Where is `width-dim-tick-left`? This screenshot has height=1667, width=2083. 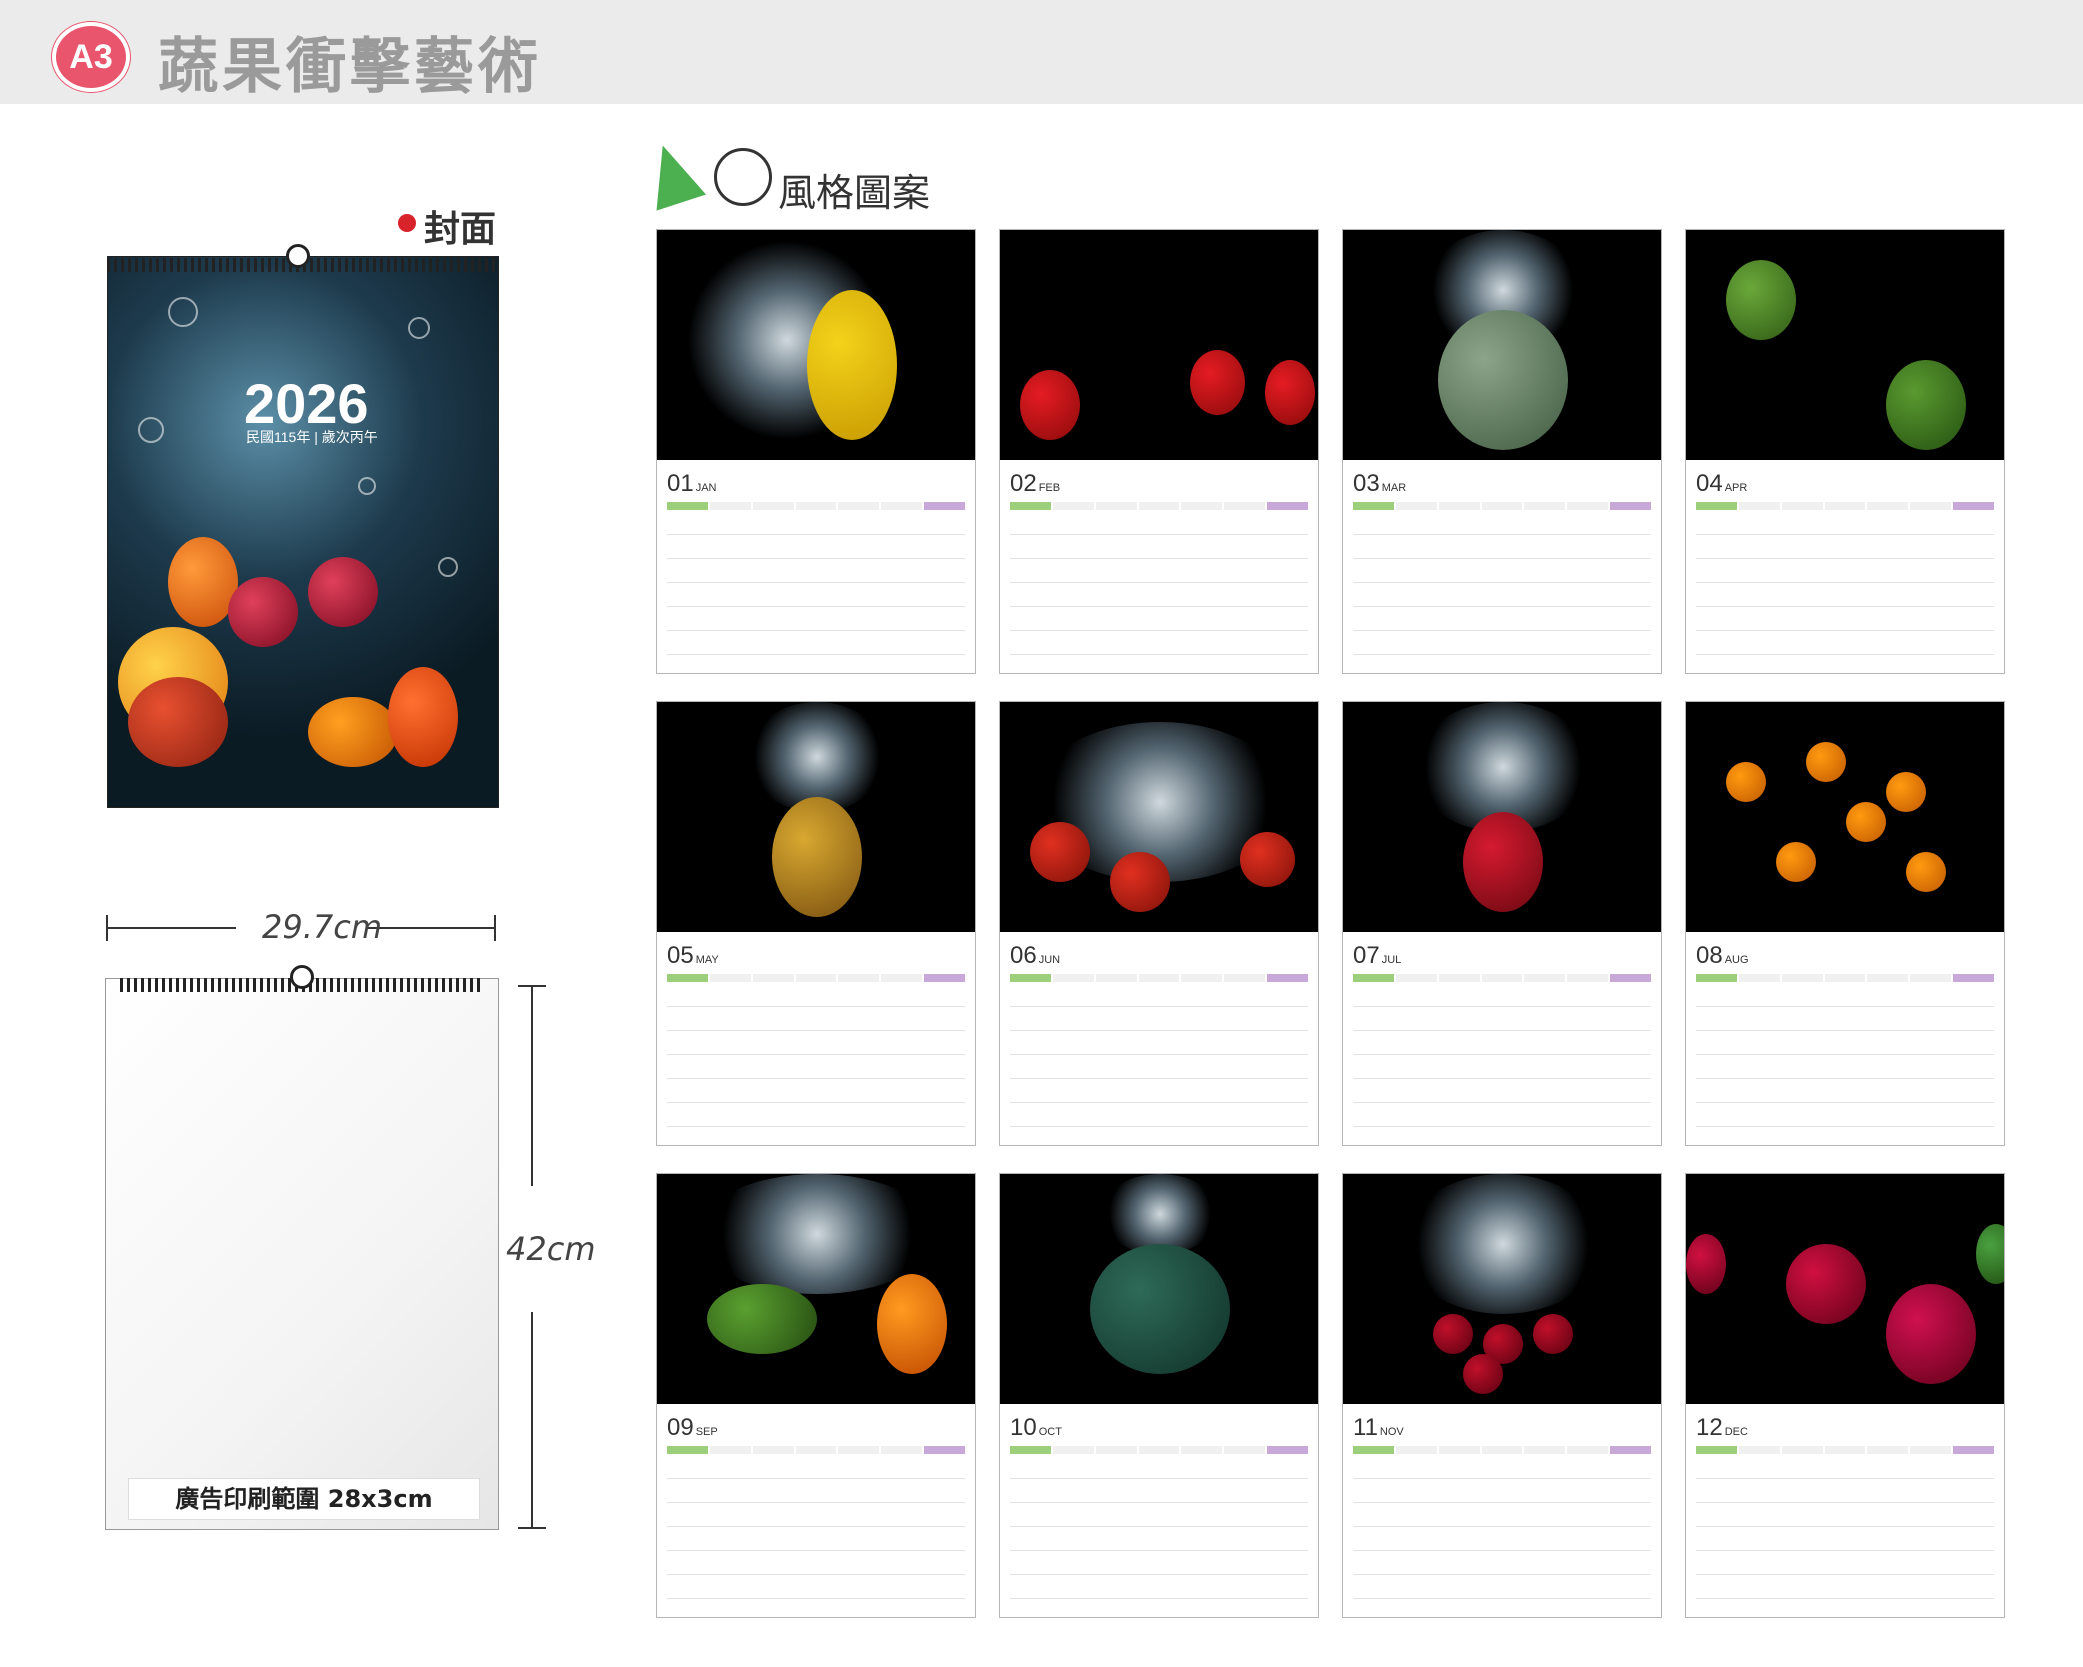 width-dim-tick-left is located at coordinates (107, 928).